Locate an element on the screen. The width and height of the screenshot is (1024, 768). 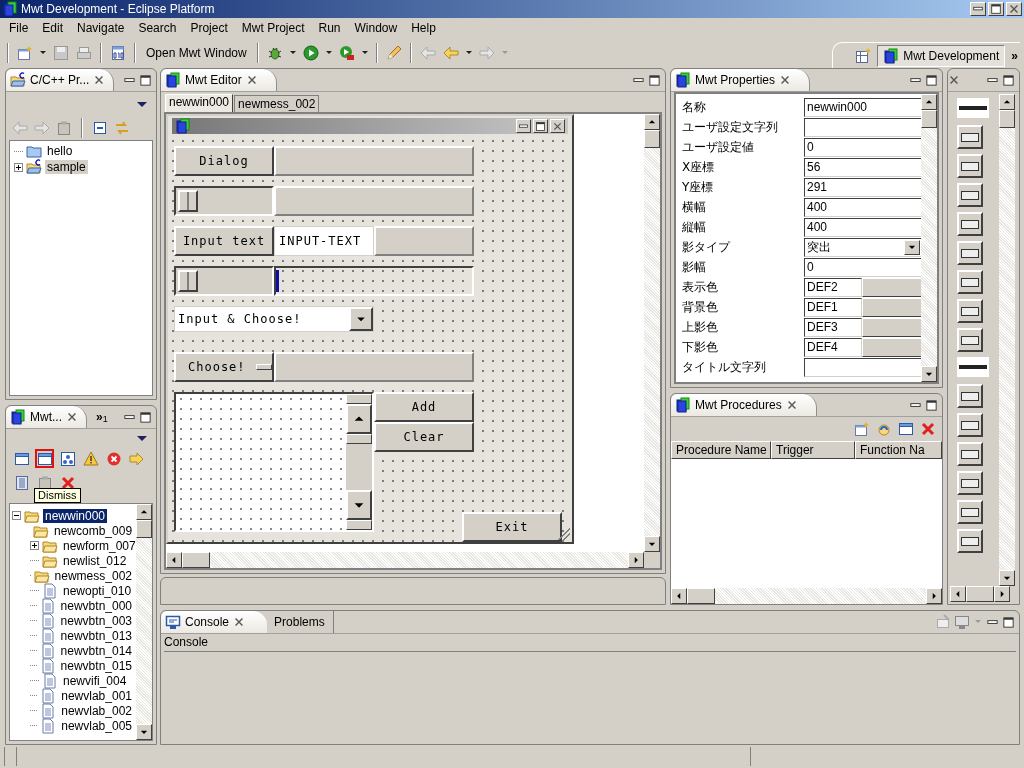
property-label: 下影色 is located at coordinates (700, 347).